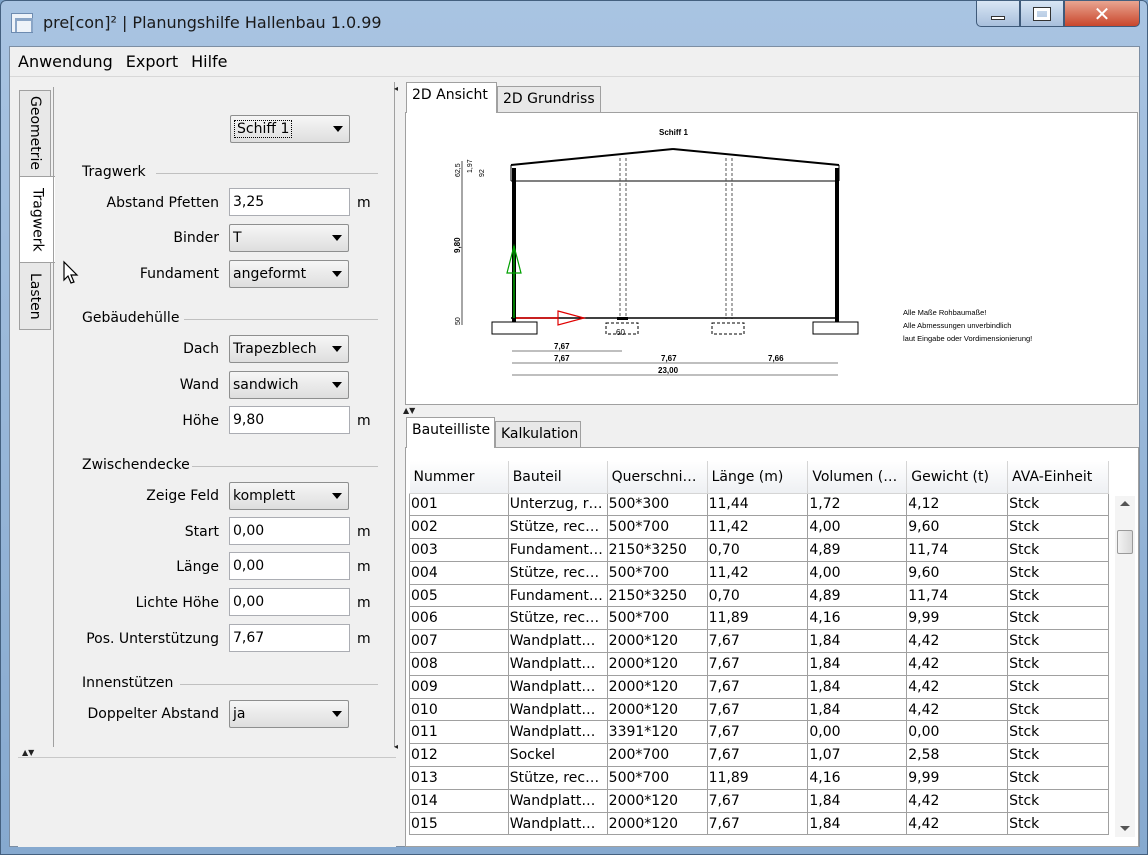 Image resolution: width=1148 pixels, height=855 pixels. I want to click on minimize-button, so click(998, 14).